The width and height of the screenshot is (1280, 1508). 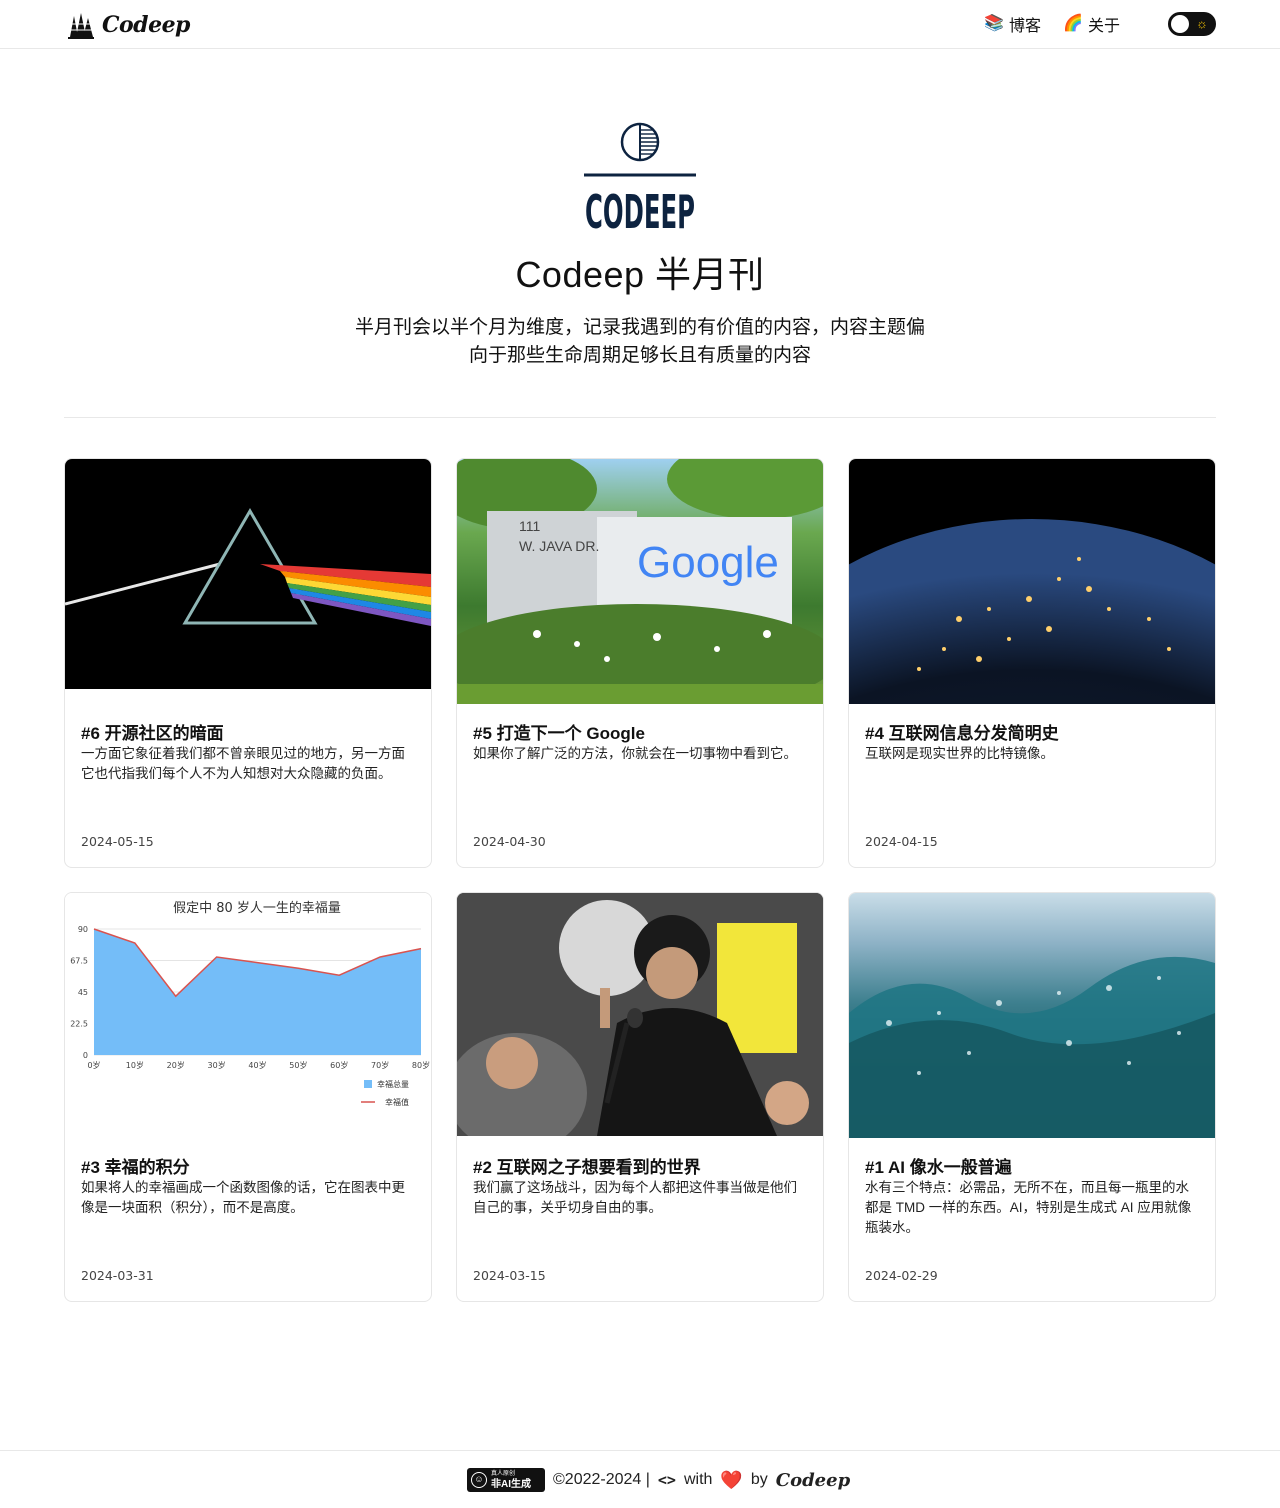 I want to click on legend-label-value: 幸福值, so click(x=397, y=1102).